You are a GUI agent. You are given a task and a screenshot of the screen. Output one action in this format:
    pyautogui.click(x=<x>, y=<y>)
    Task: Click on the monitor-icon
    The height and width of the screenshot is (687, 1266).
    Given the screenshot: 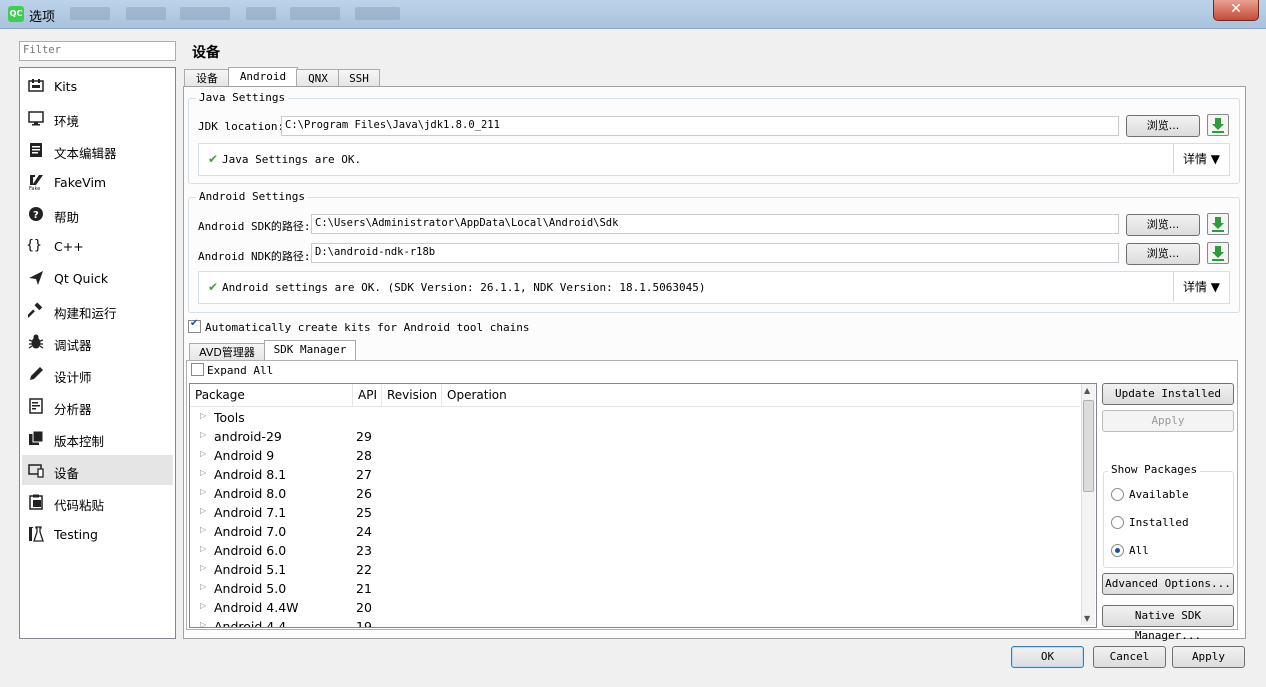 What is the action you would take?
    pyautogui.click(x=36, y=118)
    